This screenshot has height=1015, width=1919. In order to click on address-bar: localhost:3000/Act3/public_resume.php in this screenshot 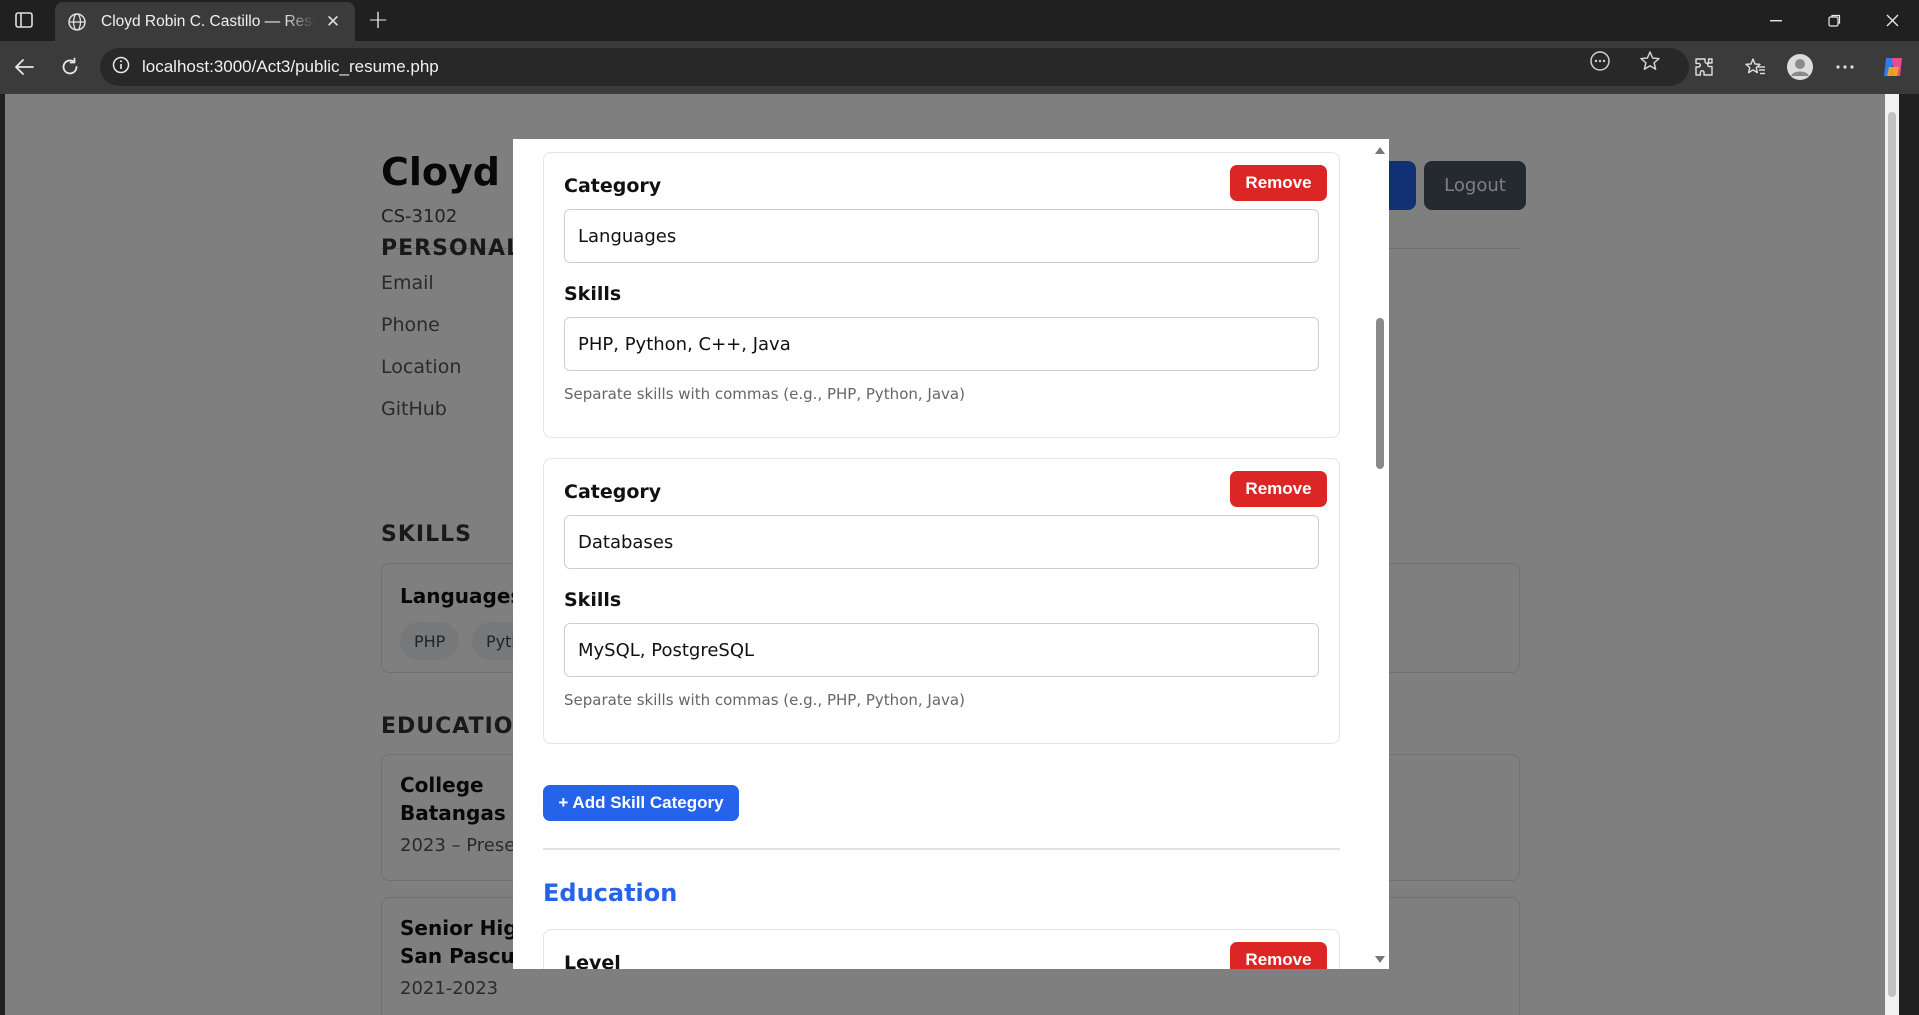, I will do `click(894, 67)`.